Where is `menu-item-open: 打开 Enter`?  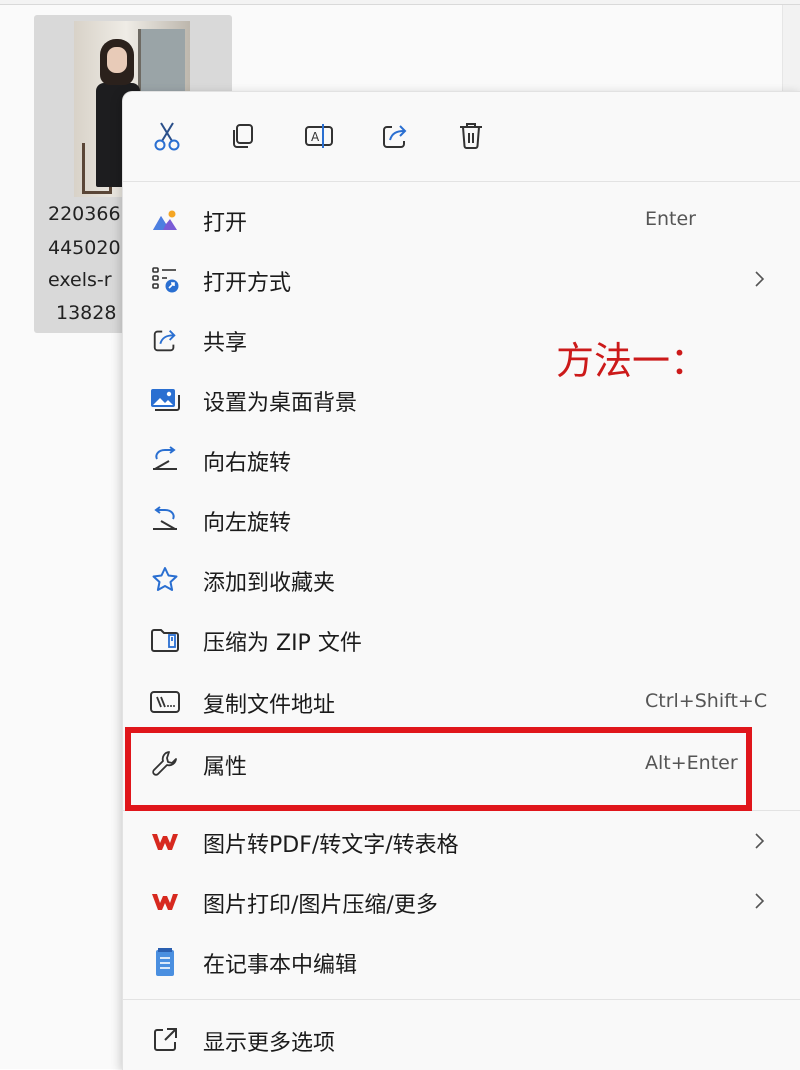 menu-item-open: 打开 Enter is located at coordinates (461, 220).